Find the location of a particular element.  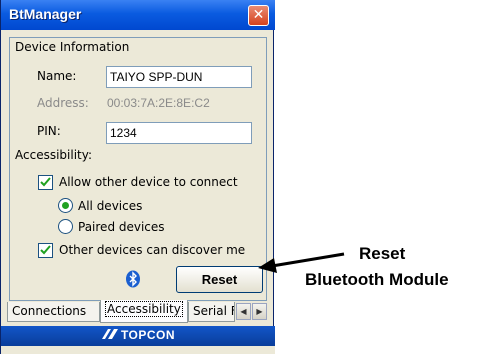

device-info-heading: Device Information is located at coordinates (72, 47).